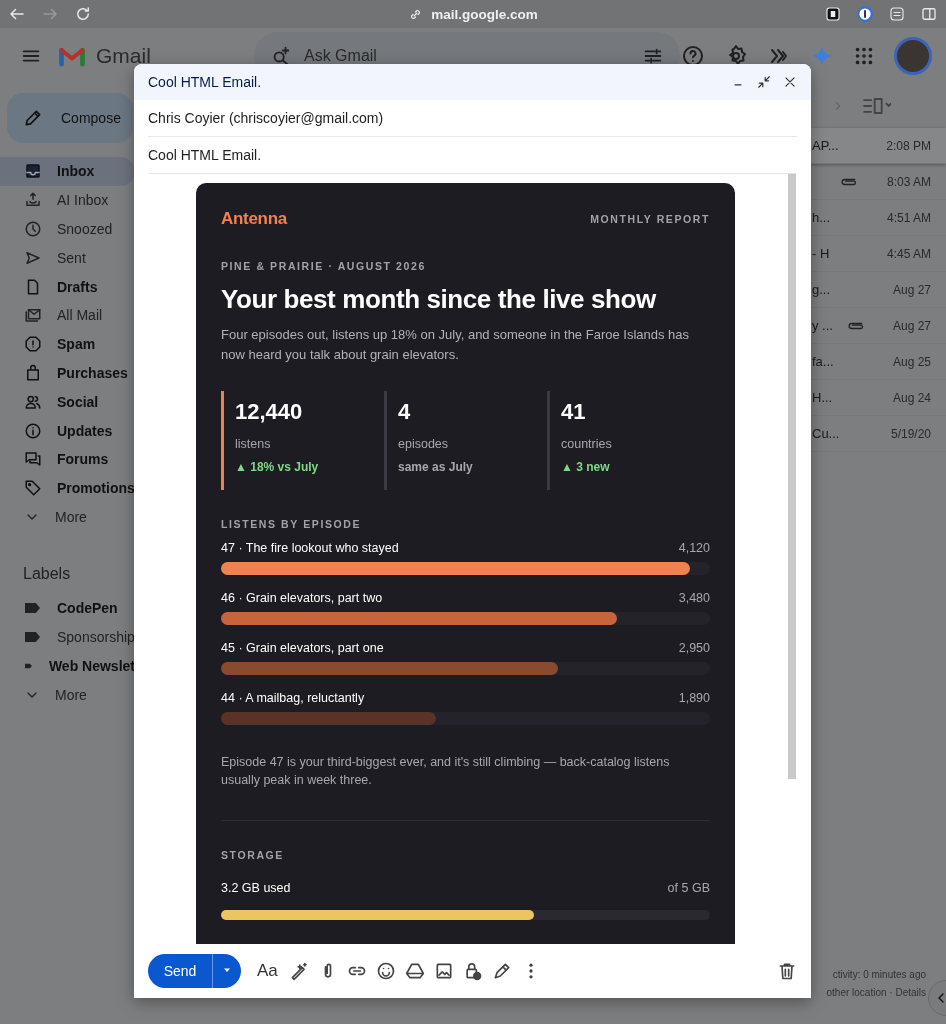 The width and height of the screenshot is (946, 1024). What do you see at coordinates (910, 433) in the screenshot?
I see `email-time: 5/19/20` at bounding box center [910, 433].